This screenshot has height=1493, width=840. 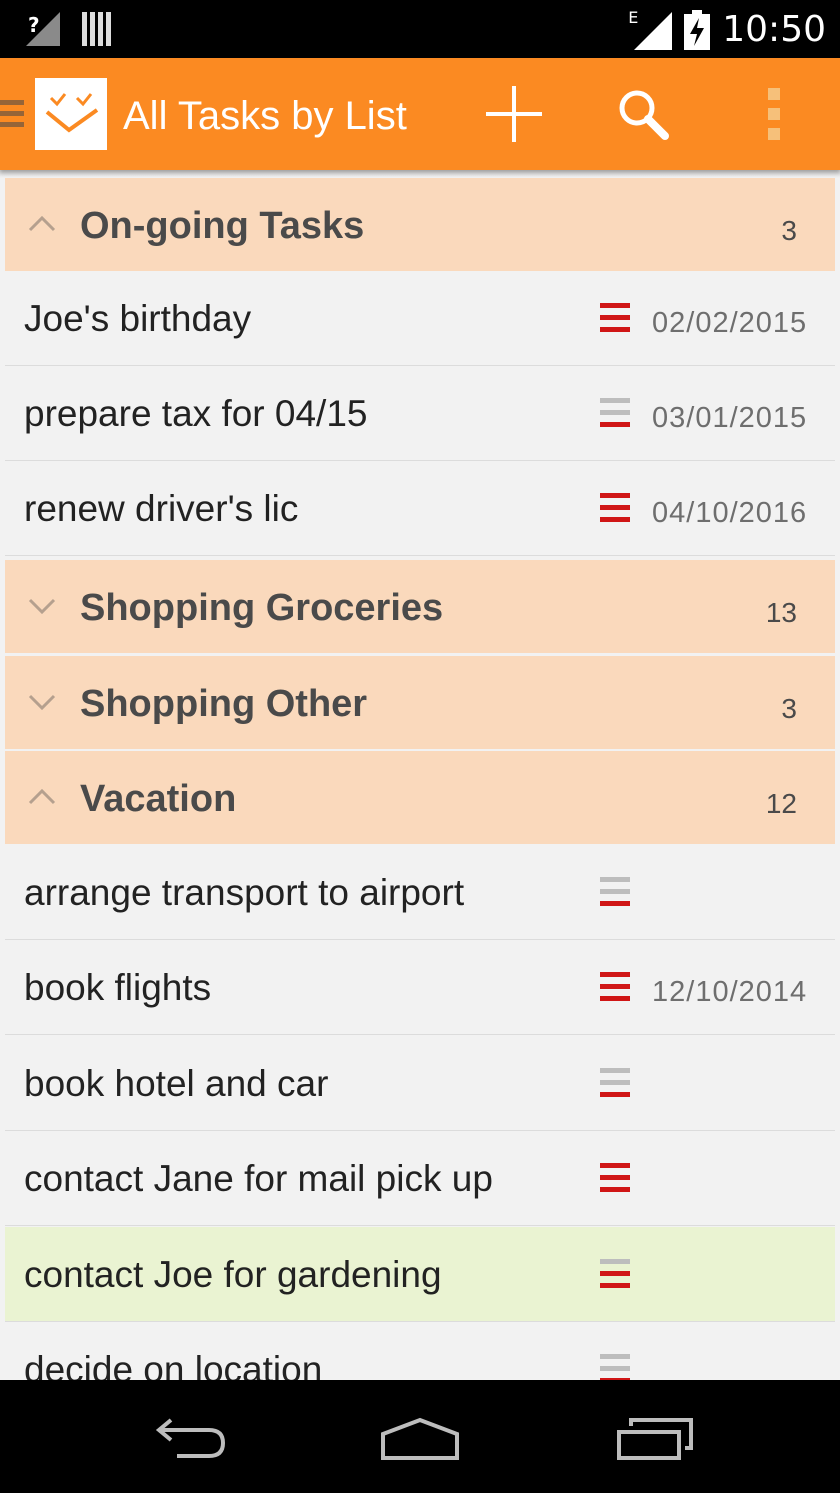 I want to click on task-row-highlighted: contact Joe for gardening, so click(x=420, y=1274).